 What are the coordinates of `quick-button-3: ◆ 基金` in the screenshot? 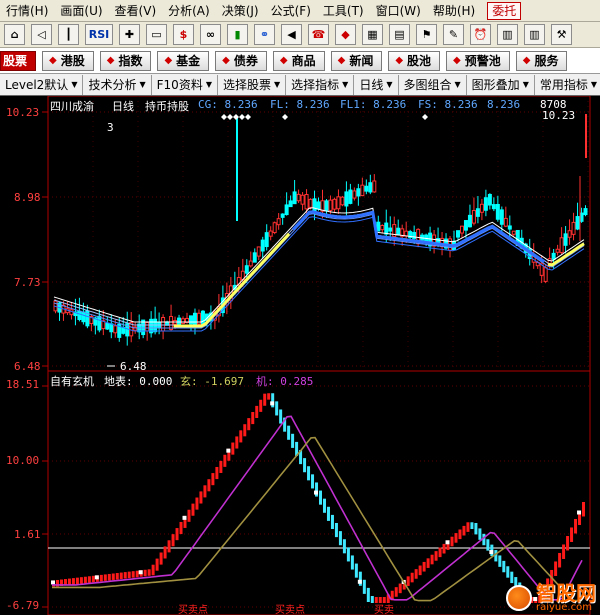 It's located at (183, 60).